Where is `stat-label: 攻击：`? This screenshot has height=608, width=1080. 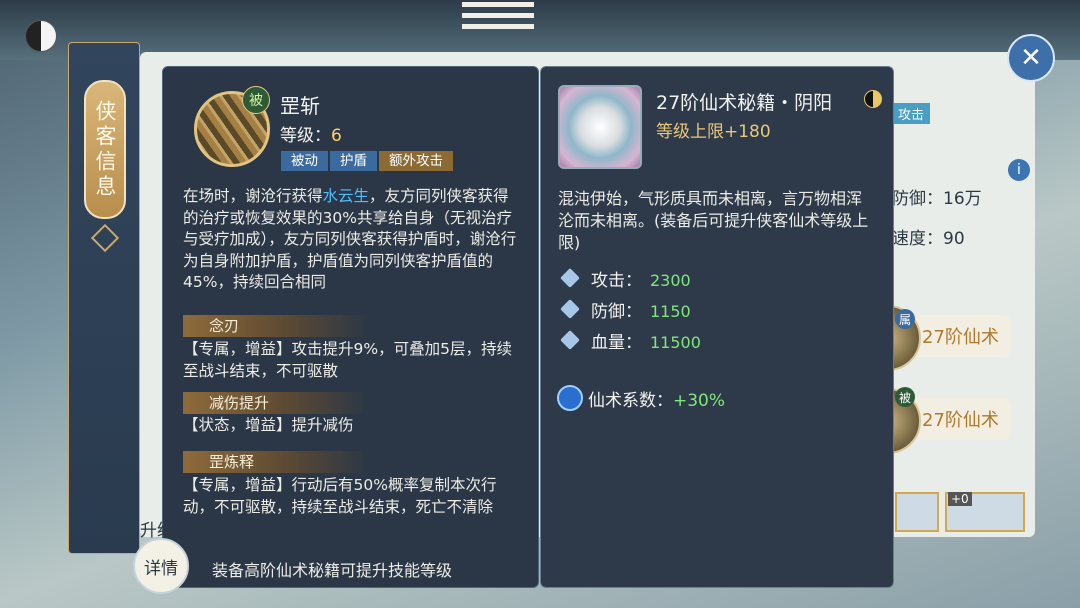 stat-label: 攻击： is located at coordinates (616, 281).